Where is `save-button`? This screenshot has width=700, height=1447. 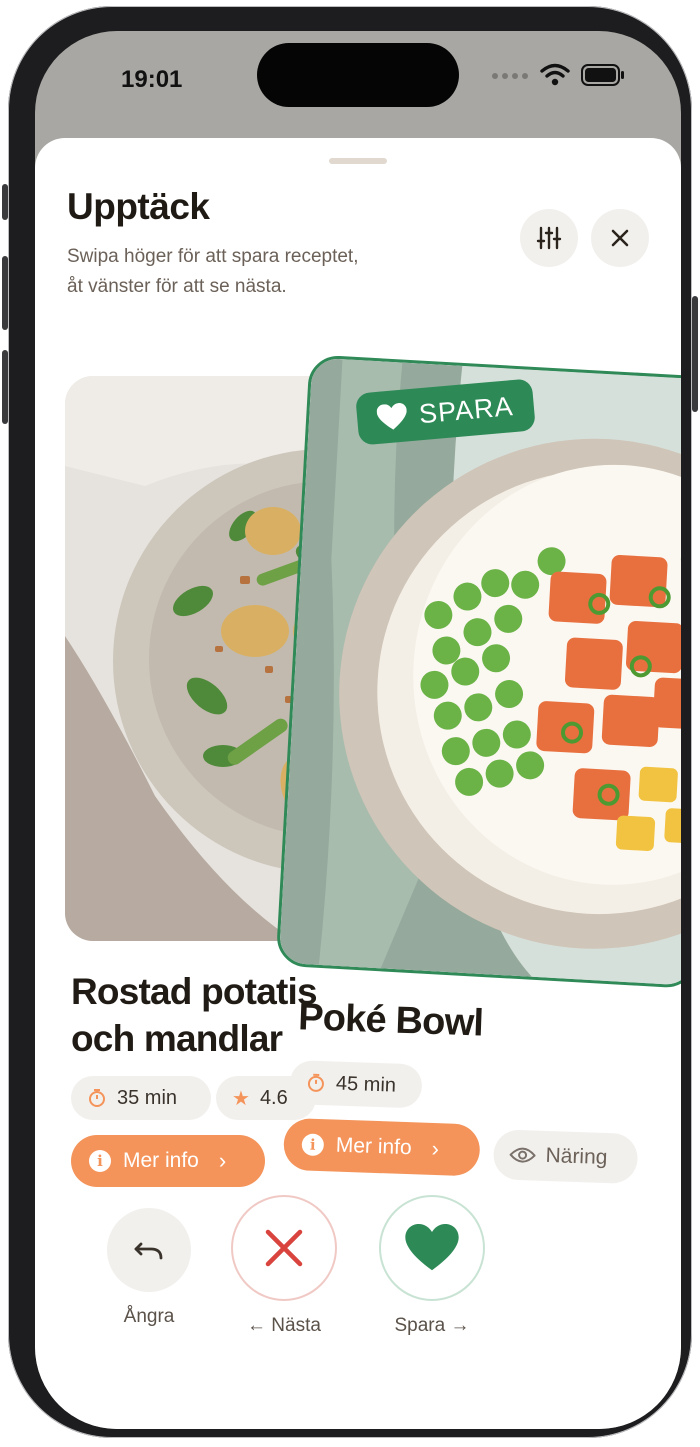
save-button is located at coordinates (432, 1248).